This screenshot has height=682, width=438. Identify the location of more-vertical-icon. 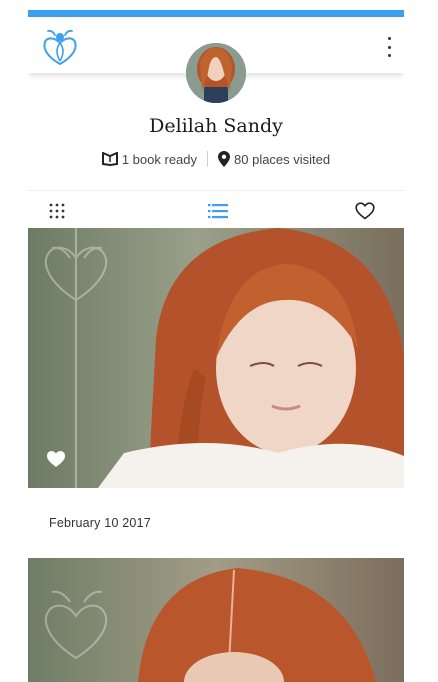
(389, 47).